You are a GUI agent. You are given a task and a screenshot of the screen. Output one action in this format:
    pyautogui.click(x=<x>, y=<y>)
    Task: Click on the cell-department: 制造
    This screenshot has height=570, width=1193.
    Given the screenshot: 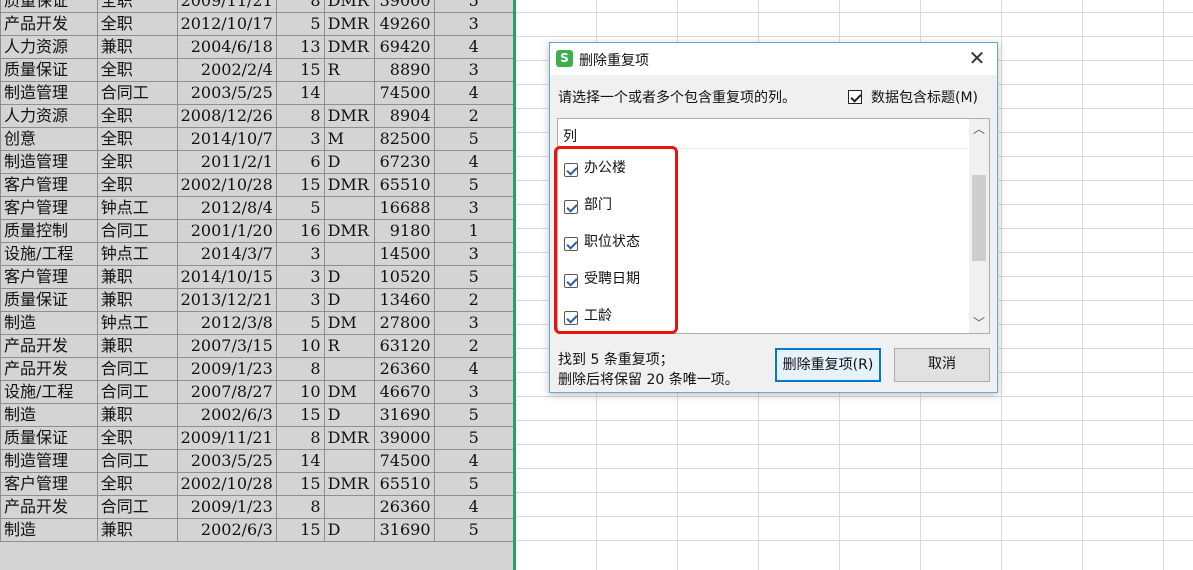 What is the action you would take?
    pyautogui.click(x=49, y=323)
    